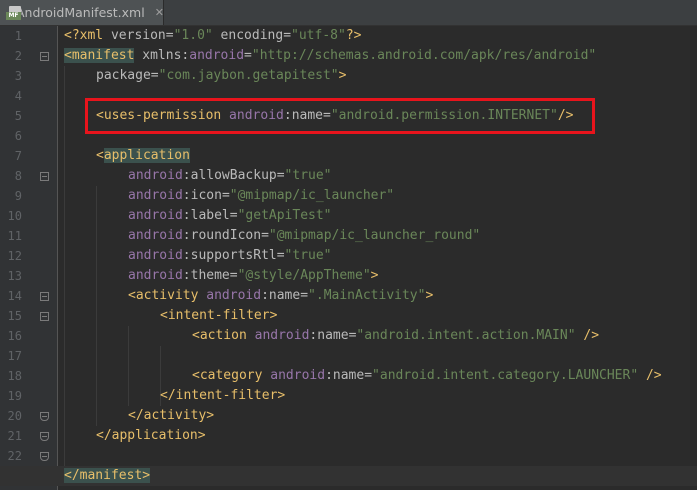  Describe the element at coordinates (367, 295) in the screenshot. I see `attr-value: ".MainActivity"` at that location.